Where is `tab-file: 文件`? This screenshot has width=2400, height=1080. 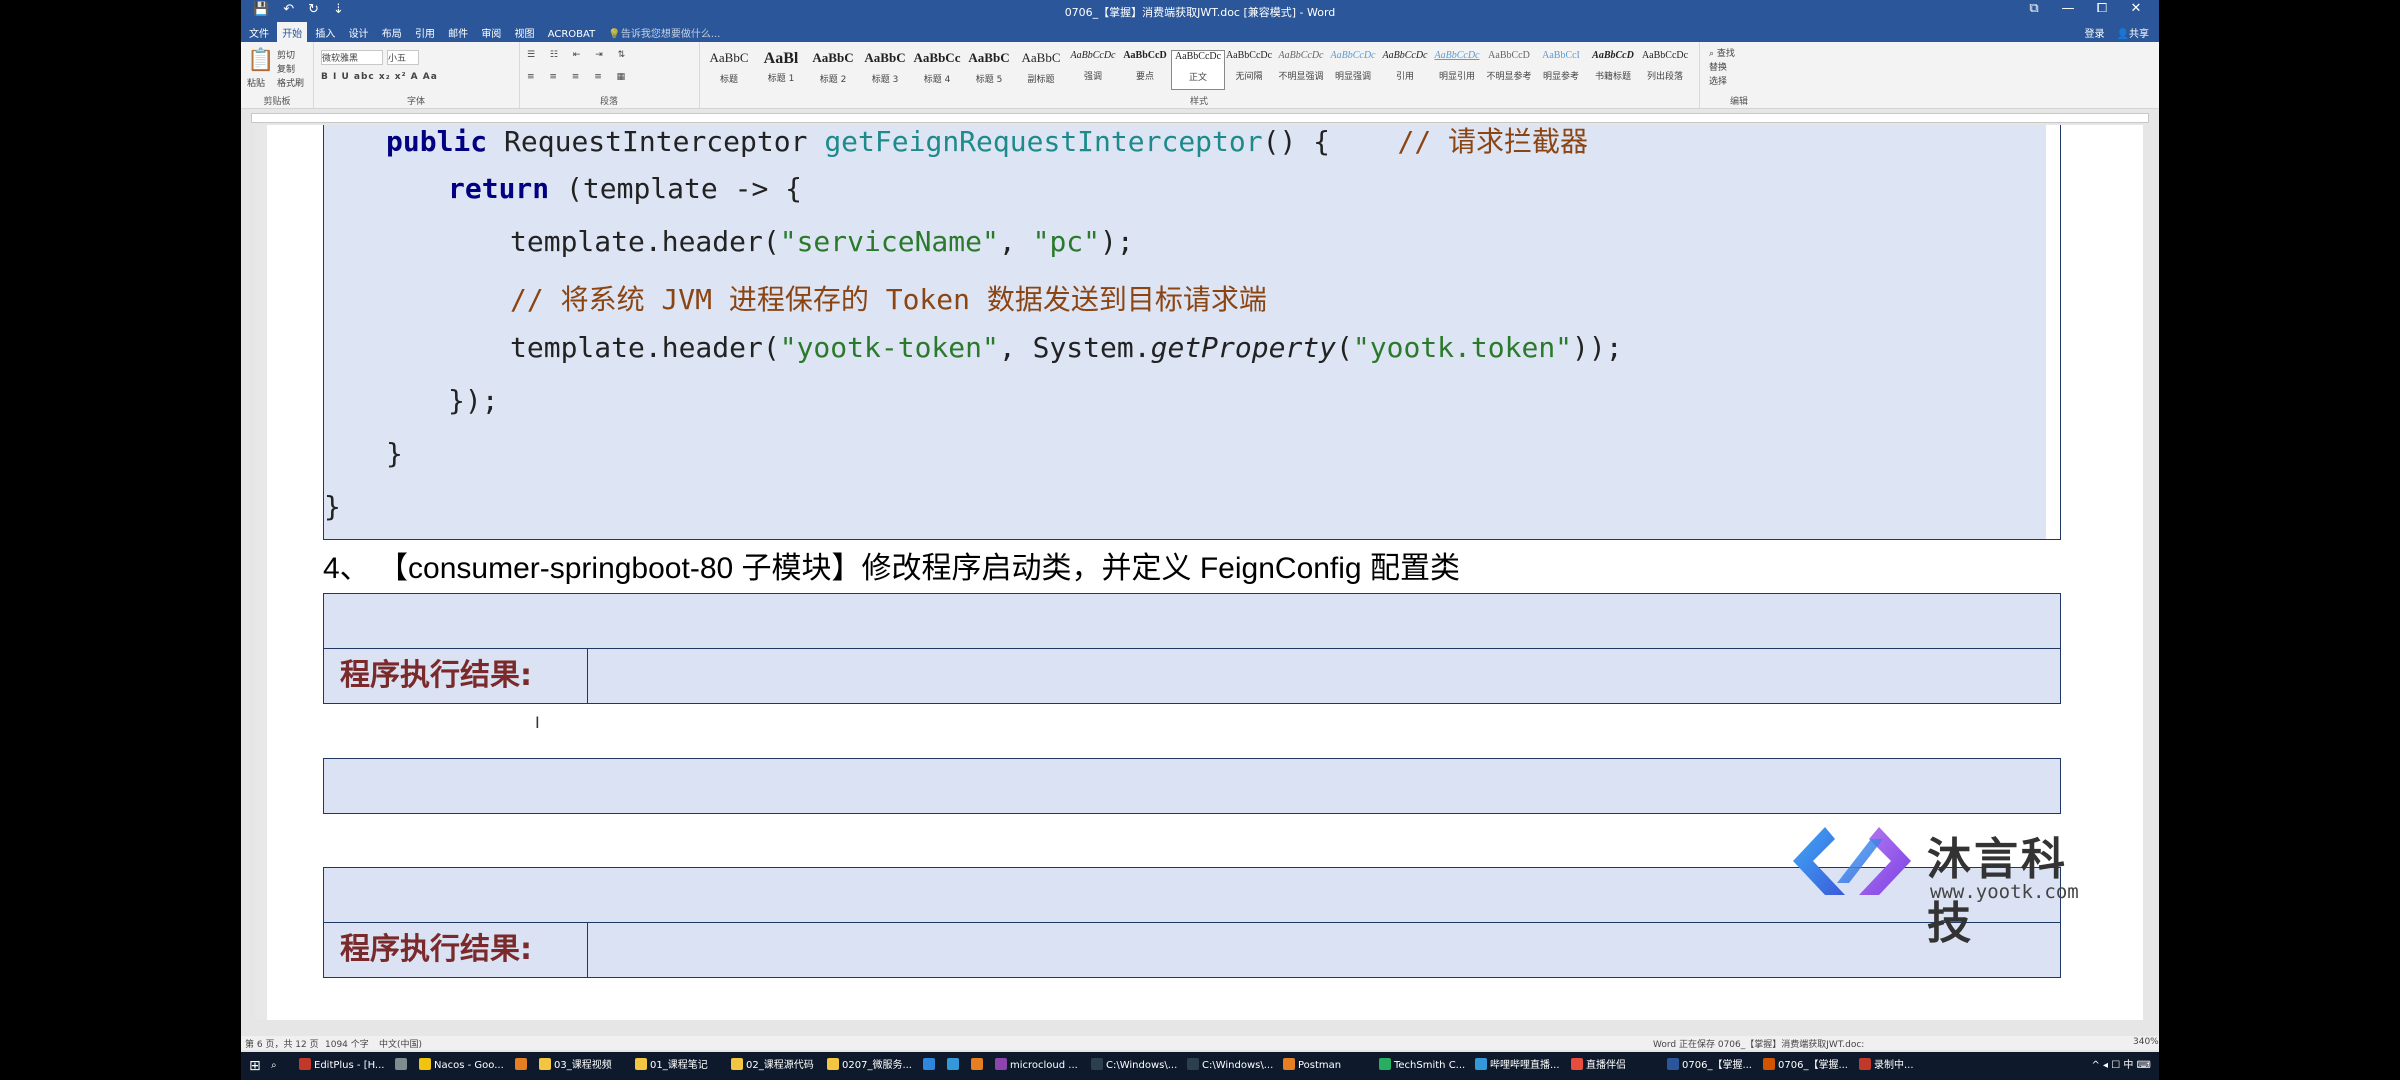 tab-file: 文件 is located at coordinates (257, 32).